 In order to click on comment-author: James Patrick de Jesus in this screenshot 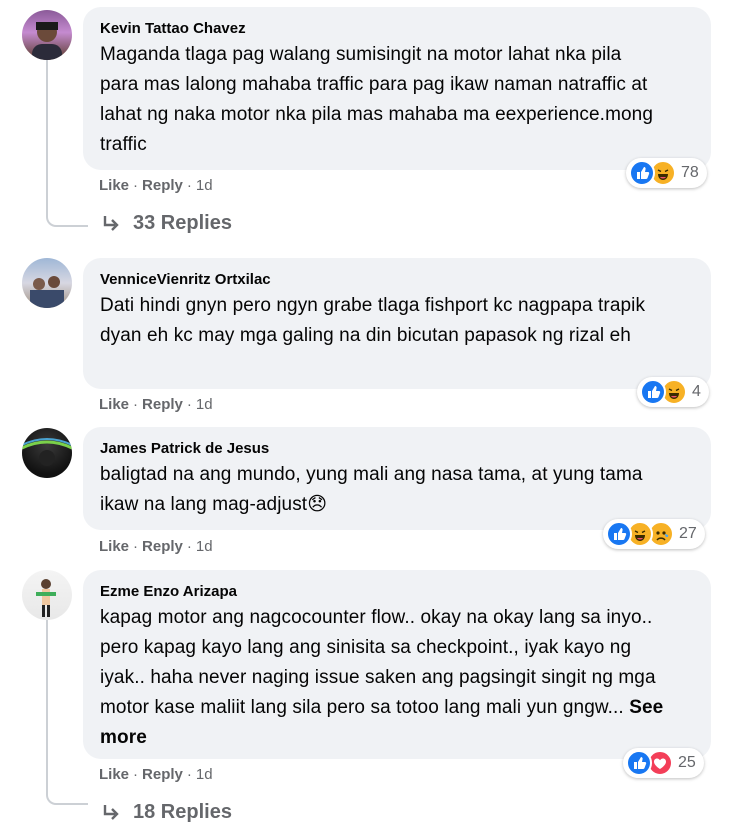, I will do `click(397, 449)`.